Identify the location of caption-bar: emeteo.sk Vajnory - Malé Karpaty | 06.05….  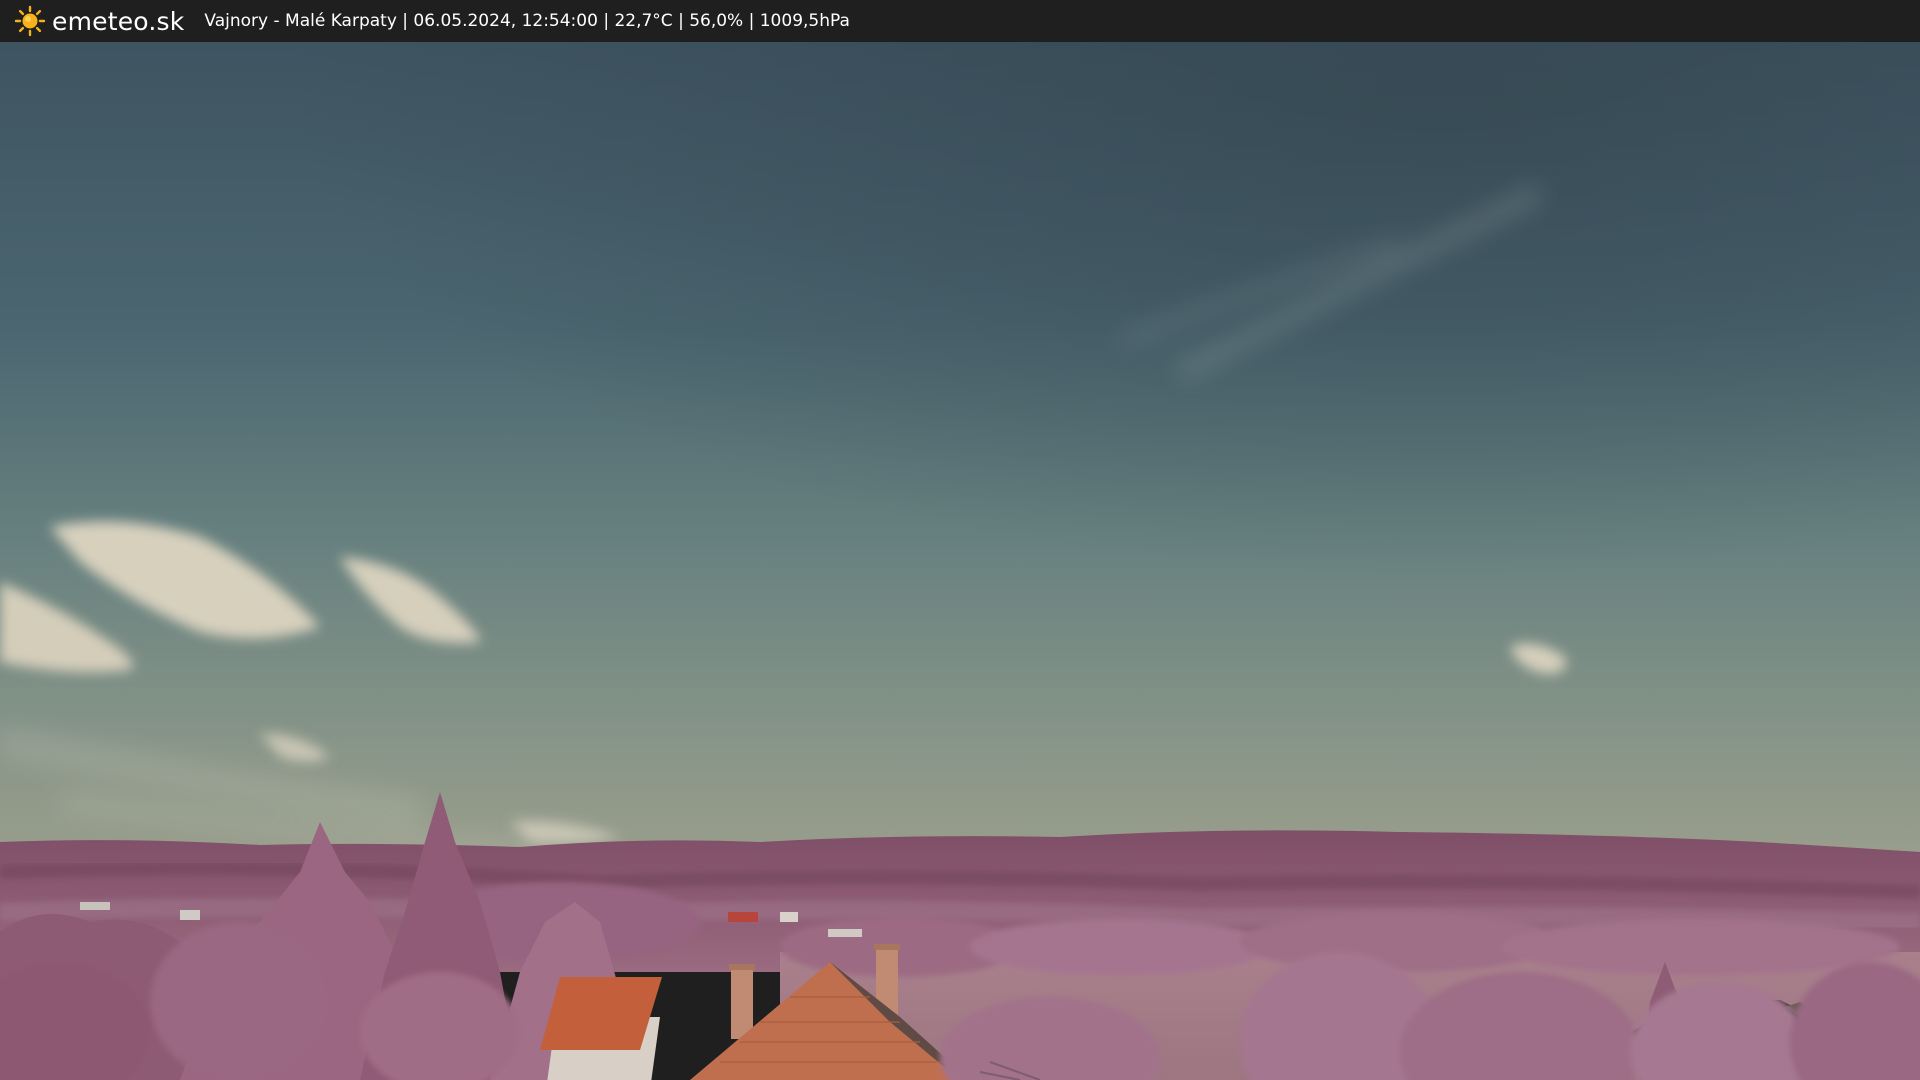
(960, 21).